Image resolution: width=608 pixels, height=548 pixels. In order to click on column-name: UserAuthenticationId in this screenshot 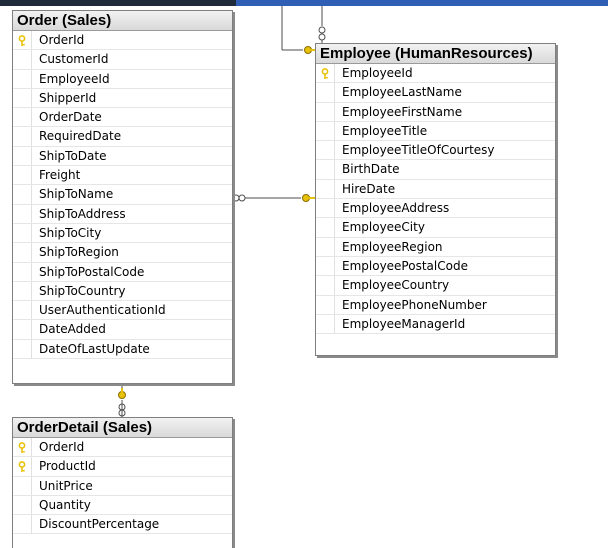, I will do `click(102, 310)`.